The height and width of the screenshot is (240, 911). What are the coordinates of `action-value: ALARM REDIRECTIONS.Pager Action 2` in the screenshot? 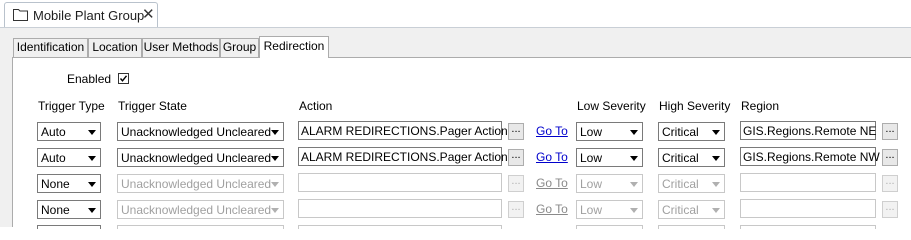 It's located at (409, 157).